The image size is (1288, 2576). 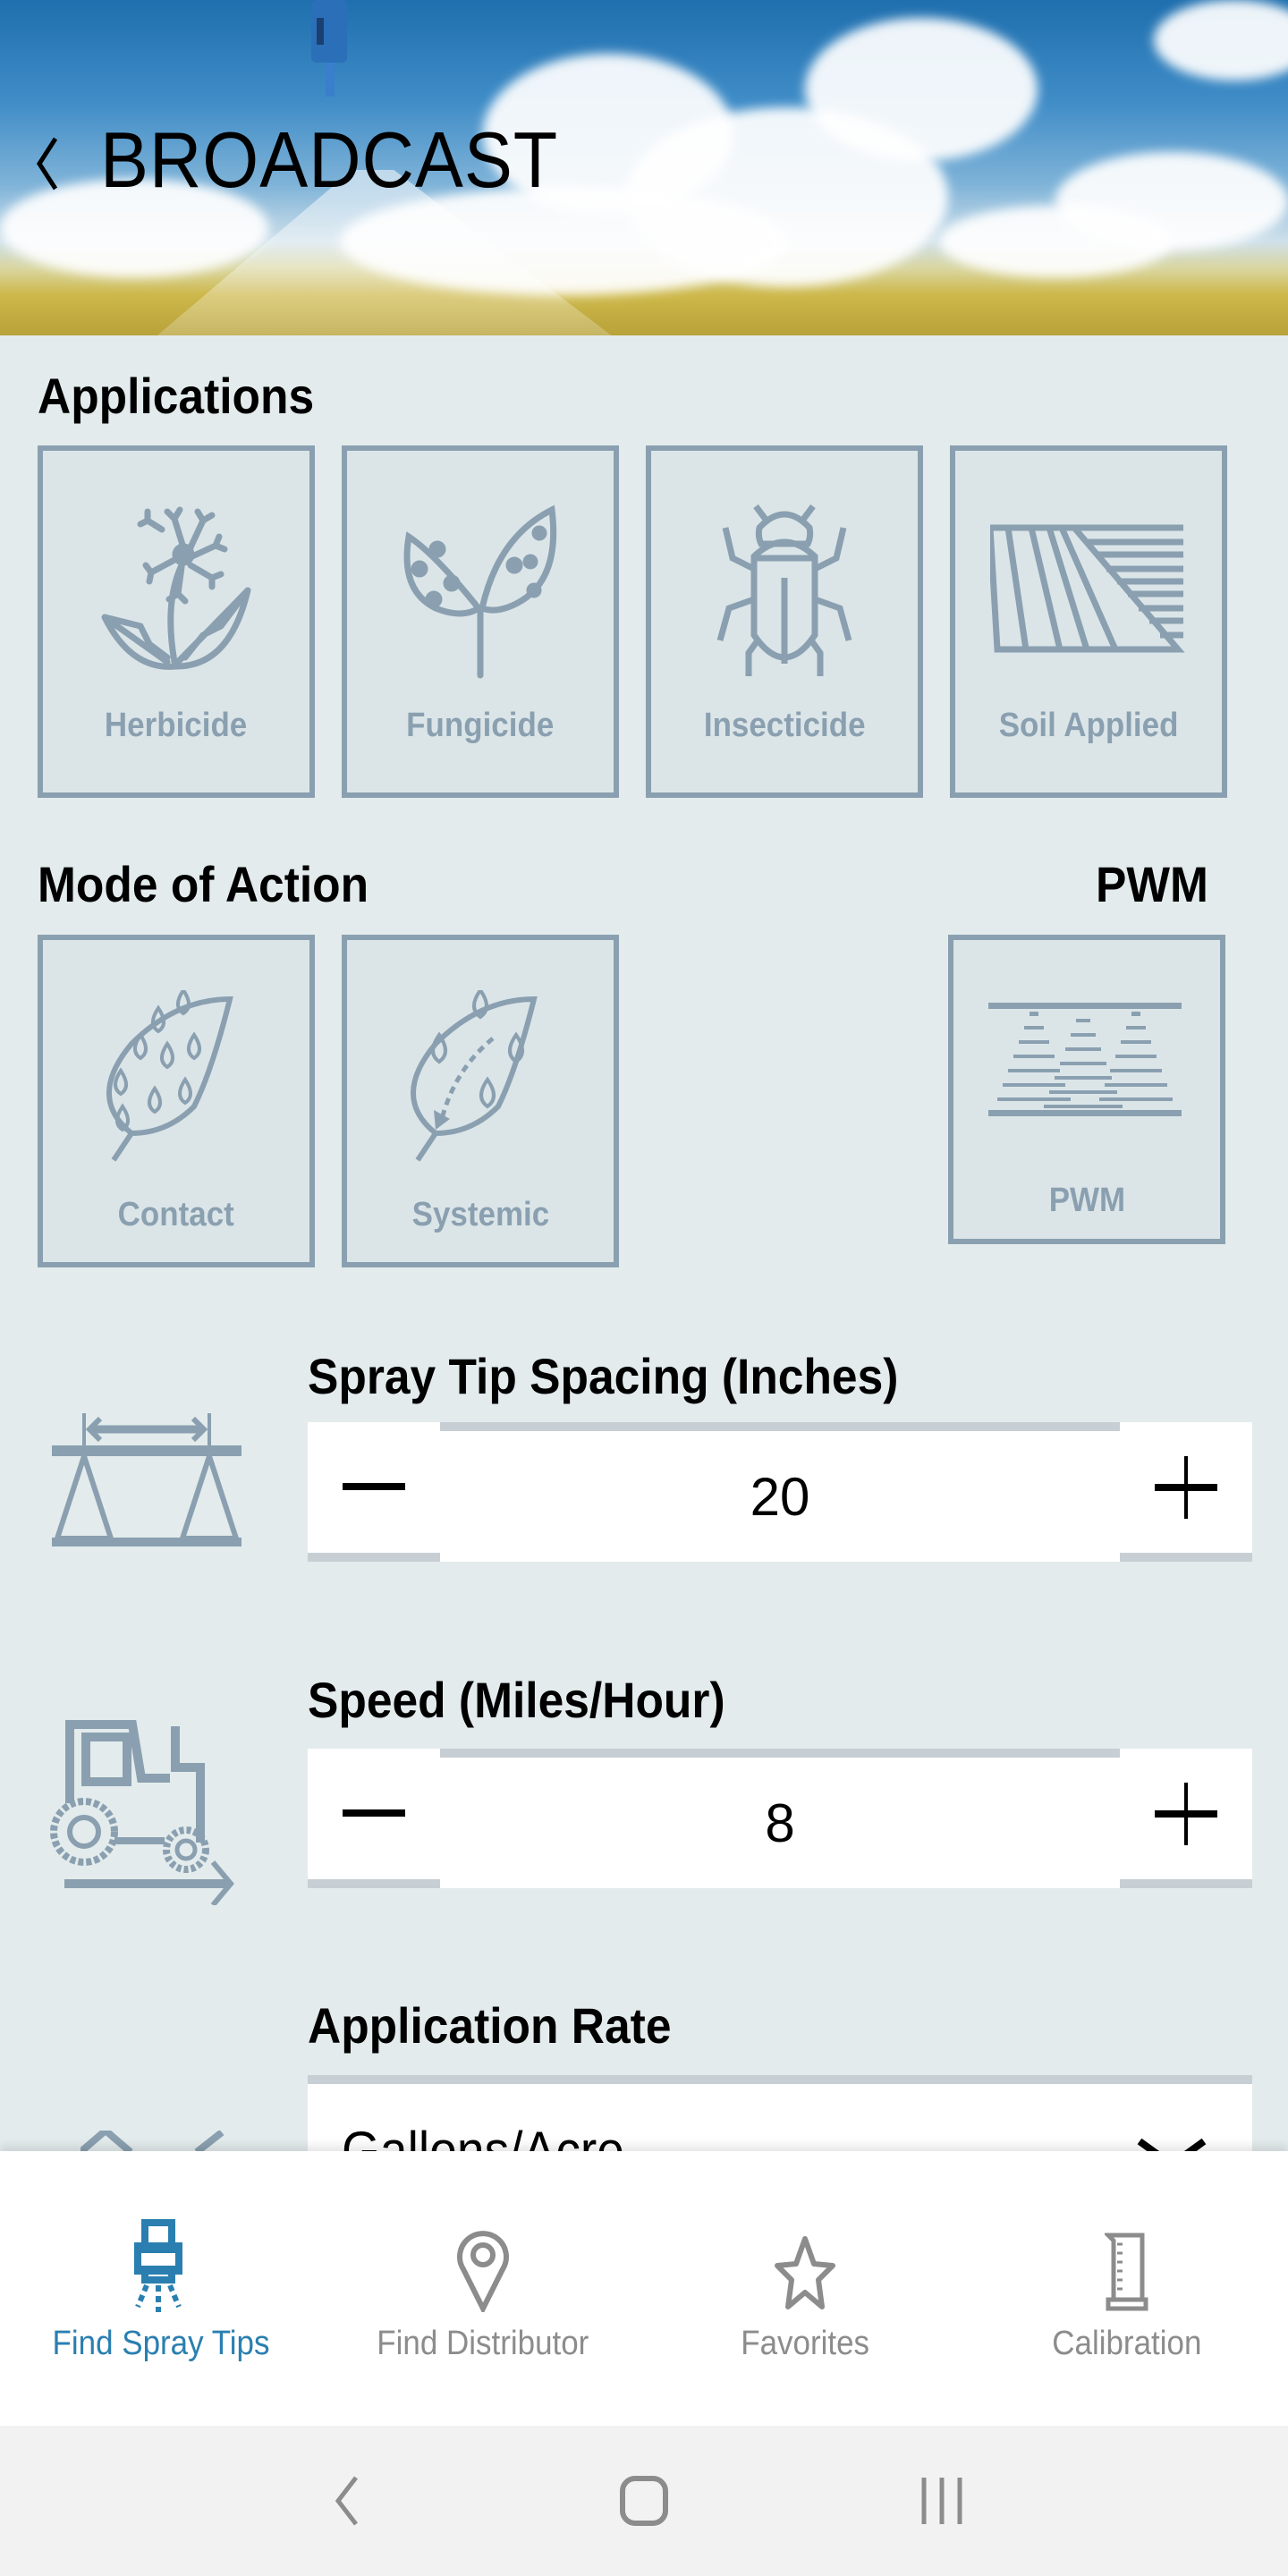 What do you see at coordinates (516, 1700) in the screenshot?
I see `speed-label: Speed (Miles/Hour)` at bounding box center [516, 1700].